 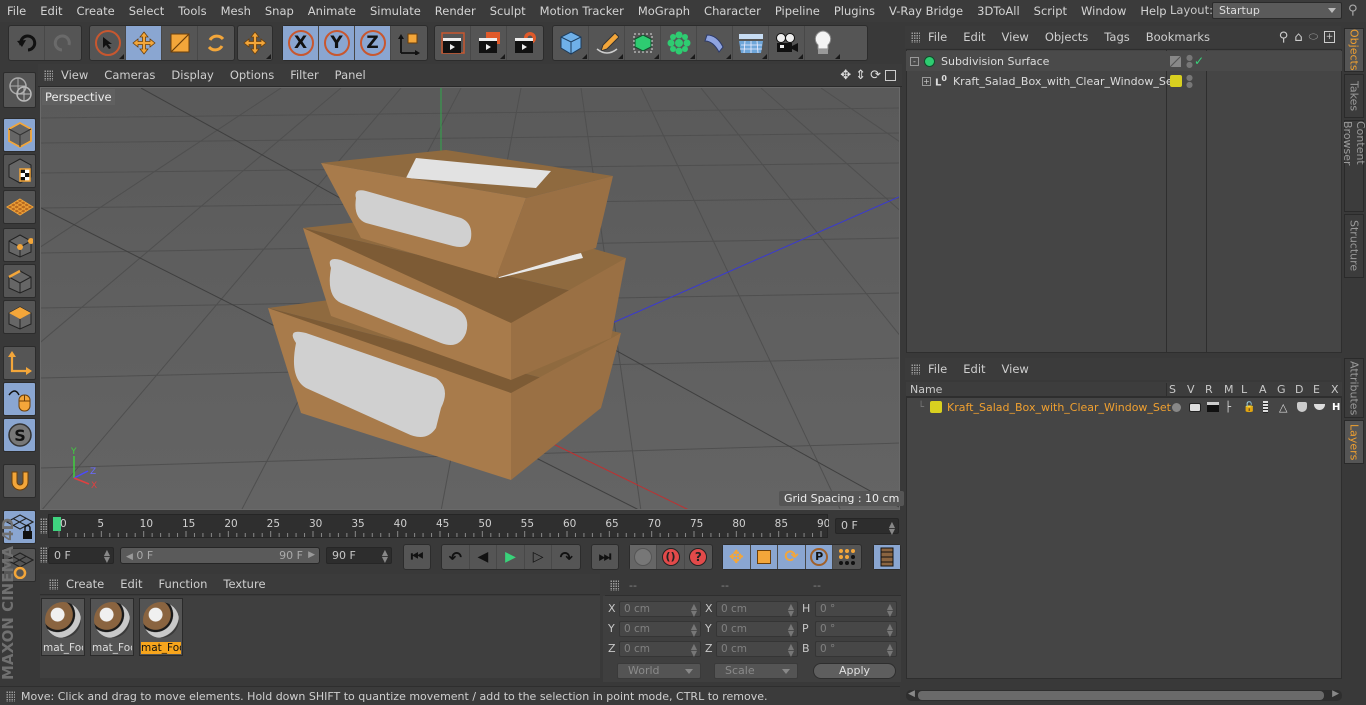 I want to click on timeline-ruler: 0 5 10 15 20 25 30 35 40 45 50 55 60 65 70 75 80 85 90, so click(x=439, y=526).